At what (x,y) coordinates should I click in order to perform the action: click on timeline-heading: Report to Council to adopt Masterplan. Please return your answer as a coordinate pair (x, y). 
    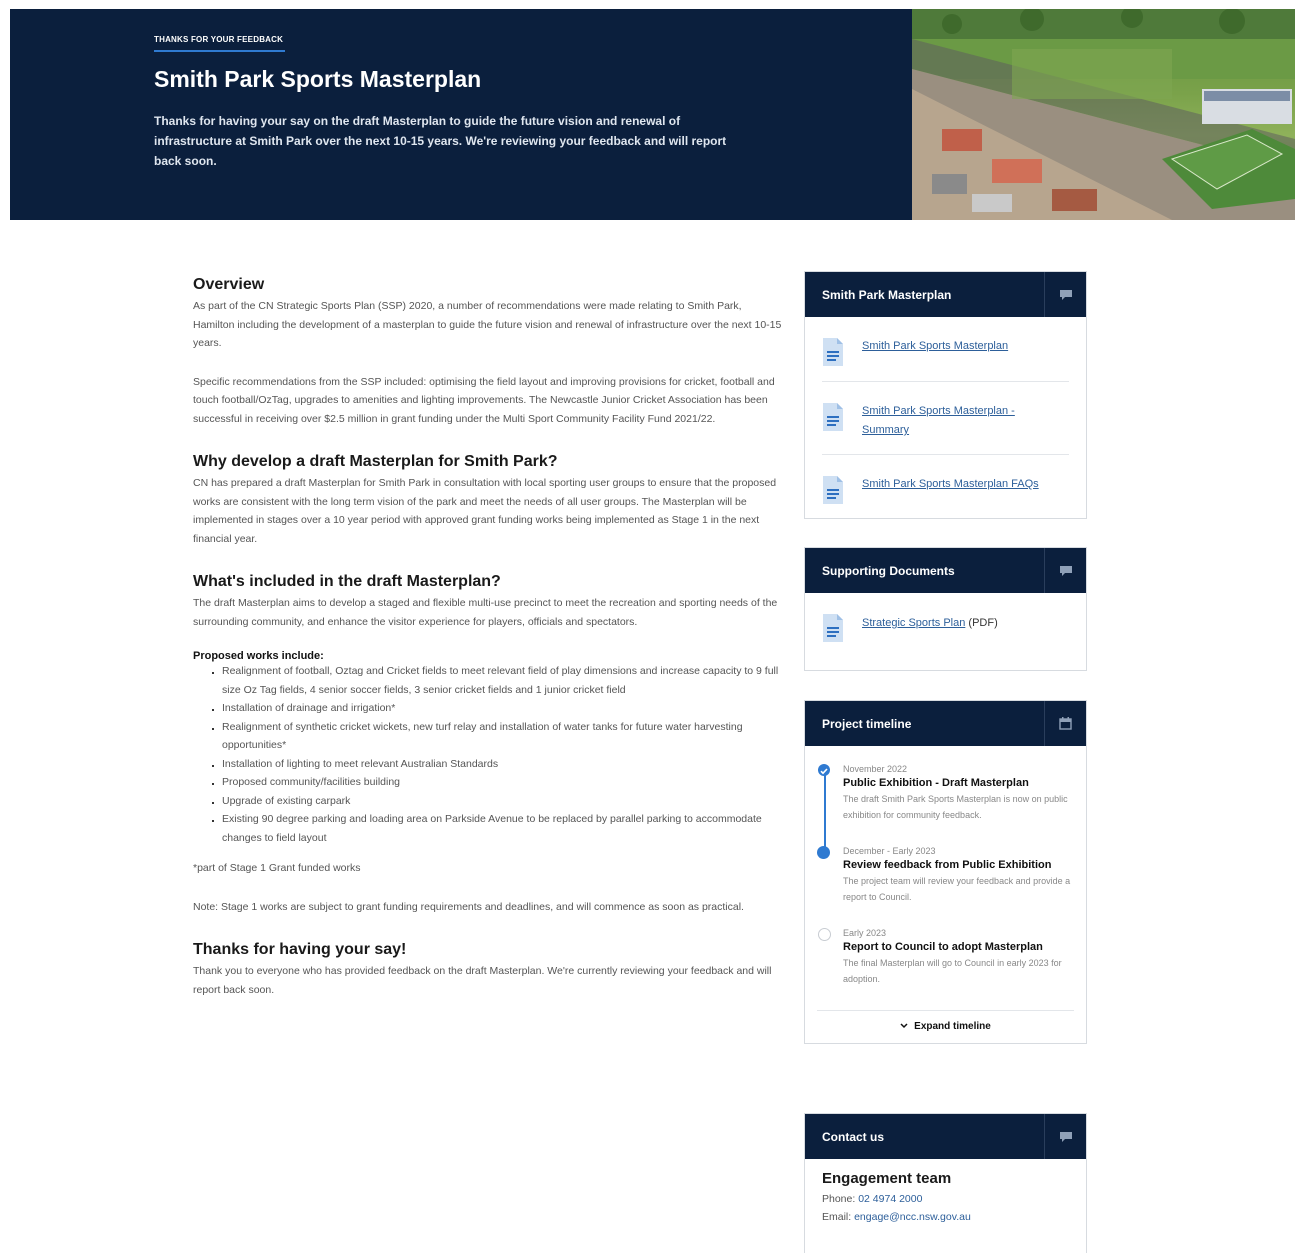
    Looking at the image, I should click on (943, 947).